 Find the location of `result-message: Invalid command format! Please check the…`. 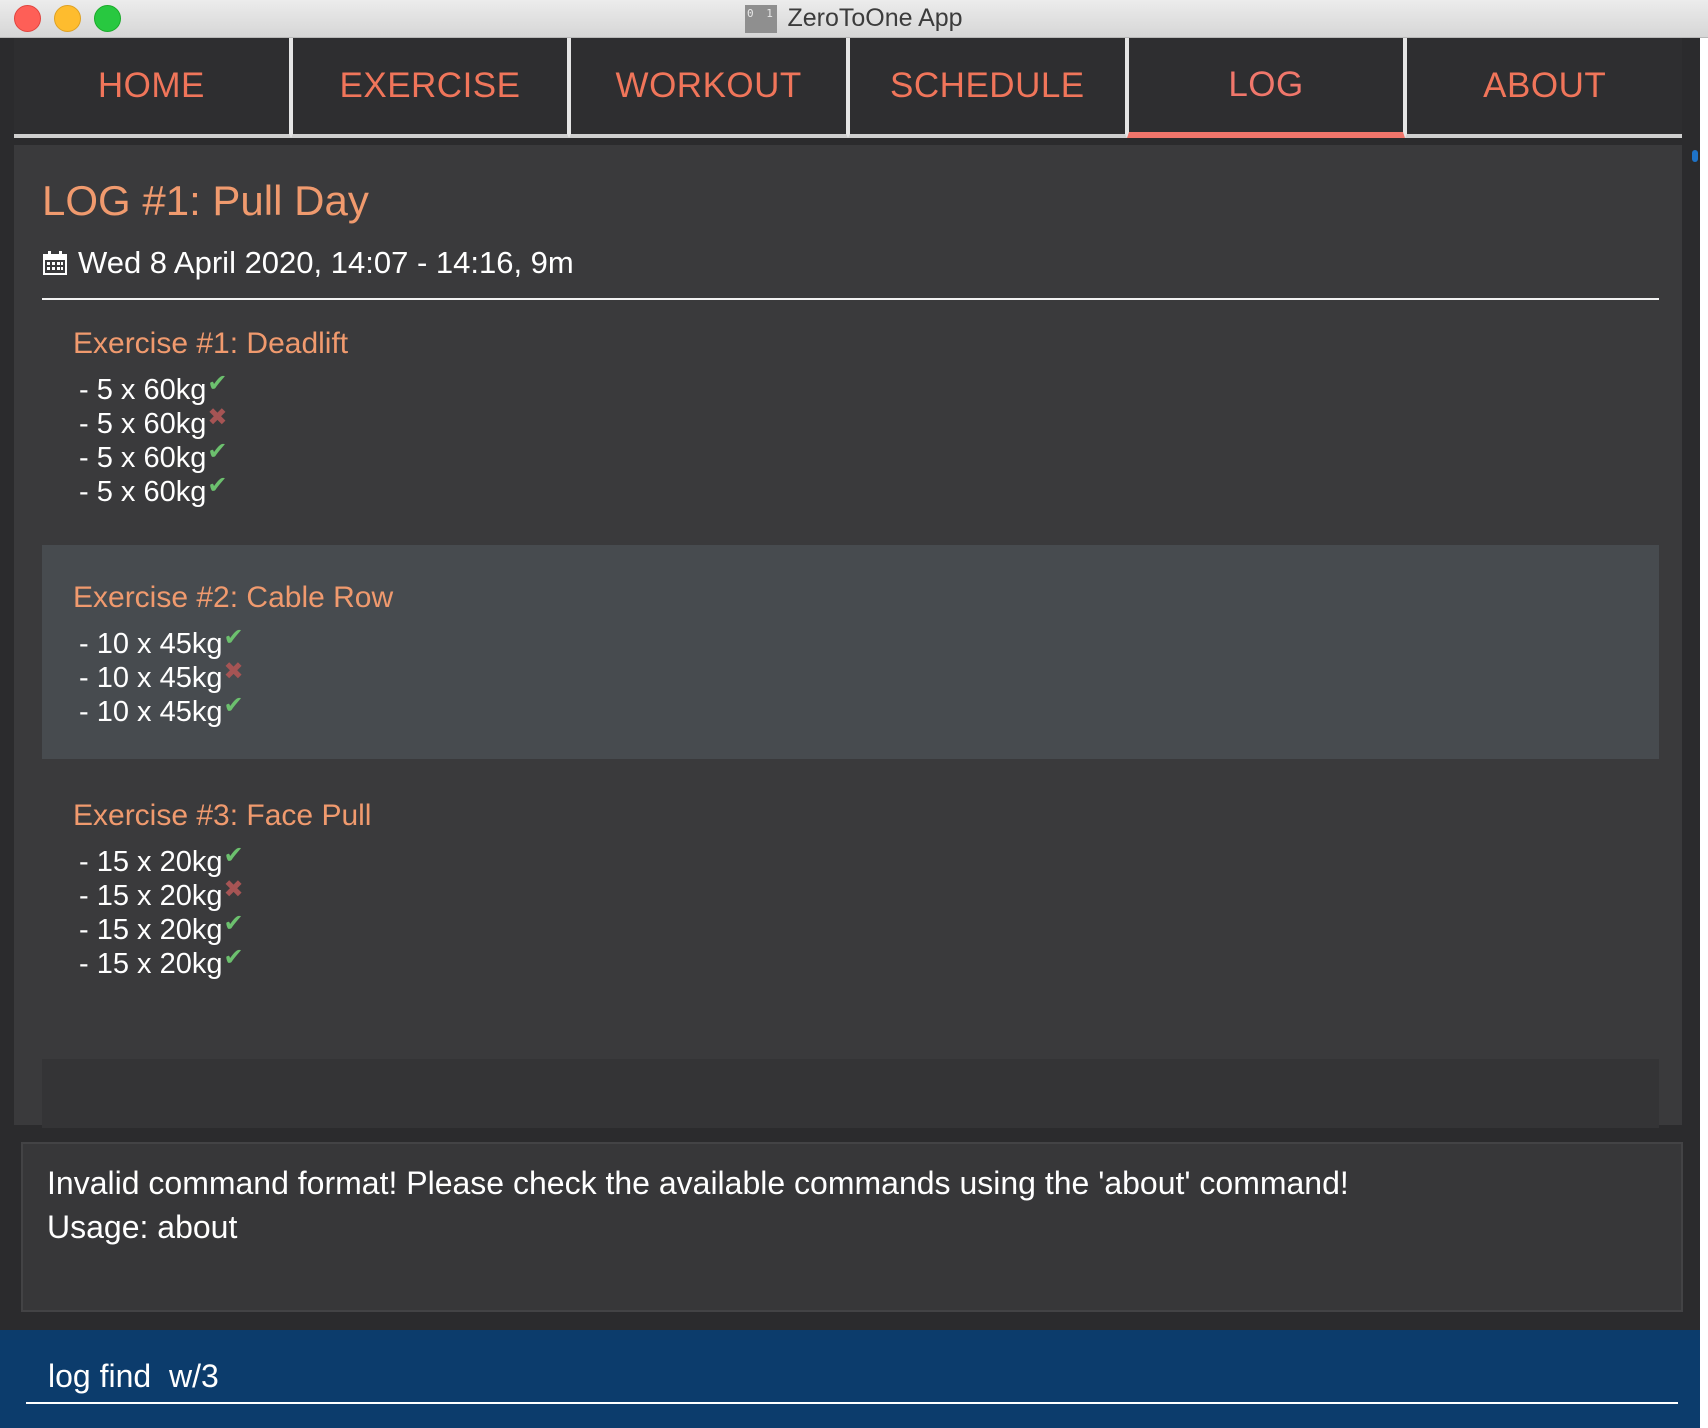

result-message: Invalid command format! Please check the… is located at coordinates (698, 1183).